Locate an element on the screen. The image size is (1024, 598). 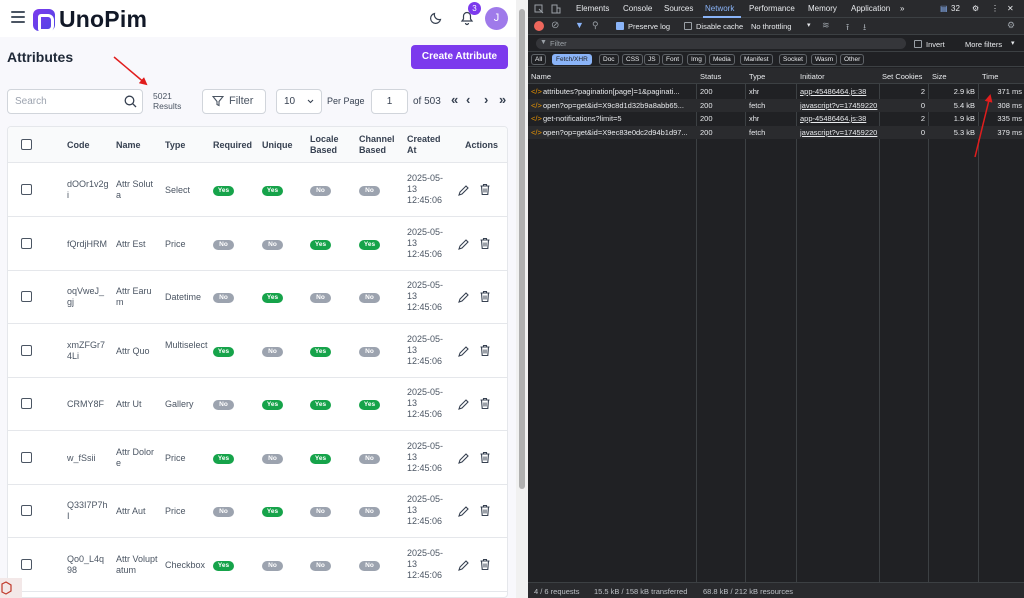
arrow-to-time is located at coordinates (983, 126).